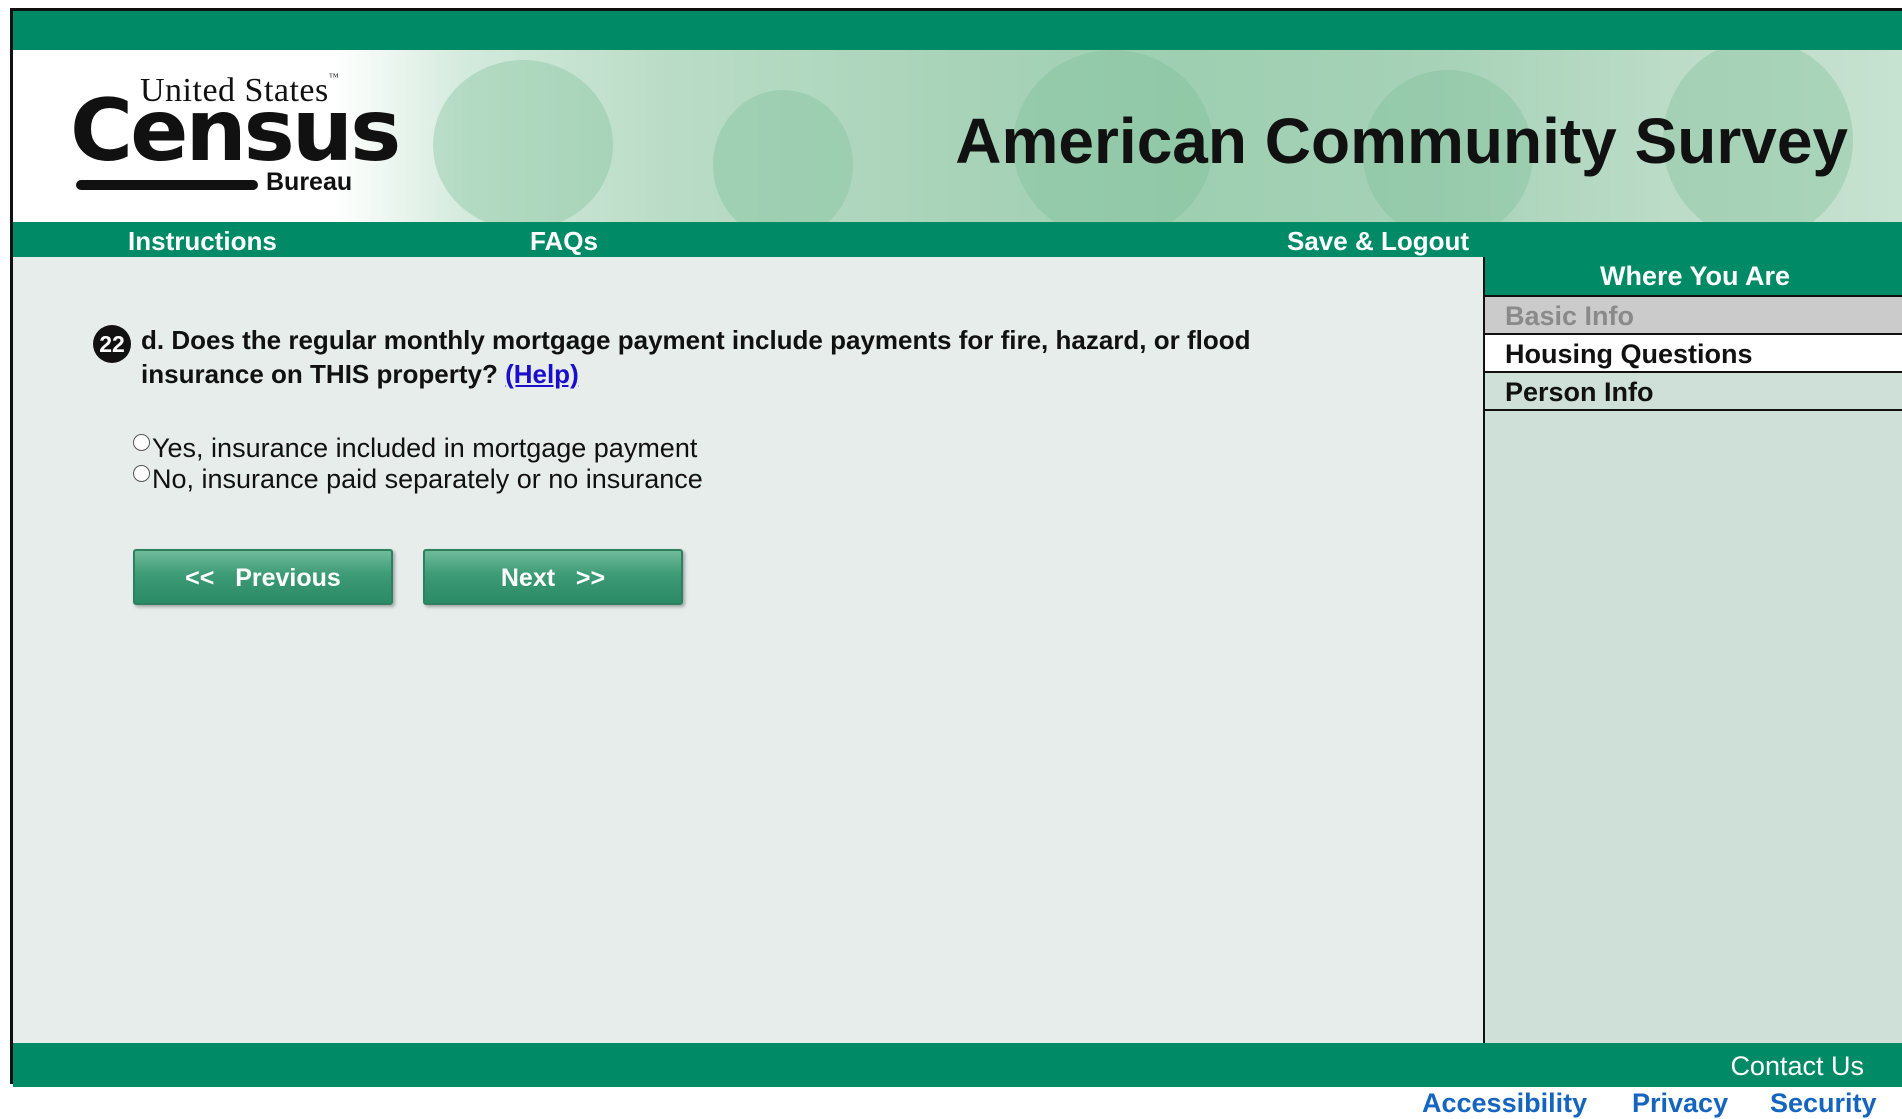 This screenshot has height=1119, width=1902. I want to click on sidebar-item-housing-questions: Housing Questions, so click(1693, 354).